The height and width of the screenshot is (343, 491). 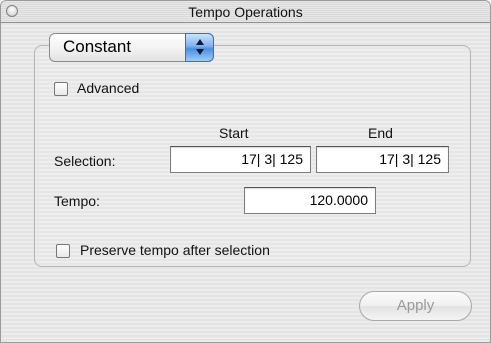 What do you see at coordinates (234, 133) in the screenshot?
I see `start-column-header: Start` at bounding box center [234, 133].